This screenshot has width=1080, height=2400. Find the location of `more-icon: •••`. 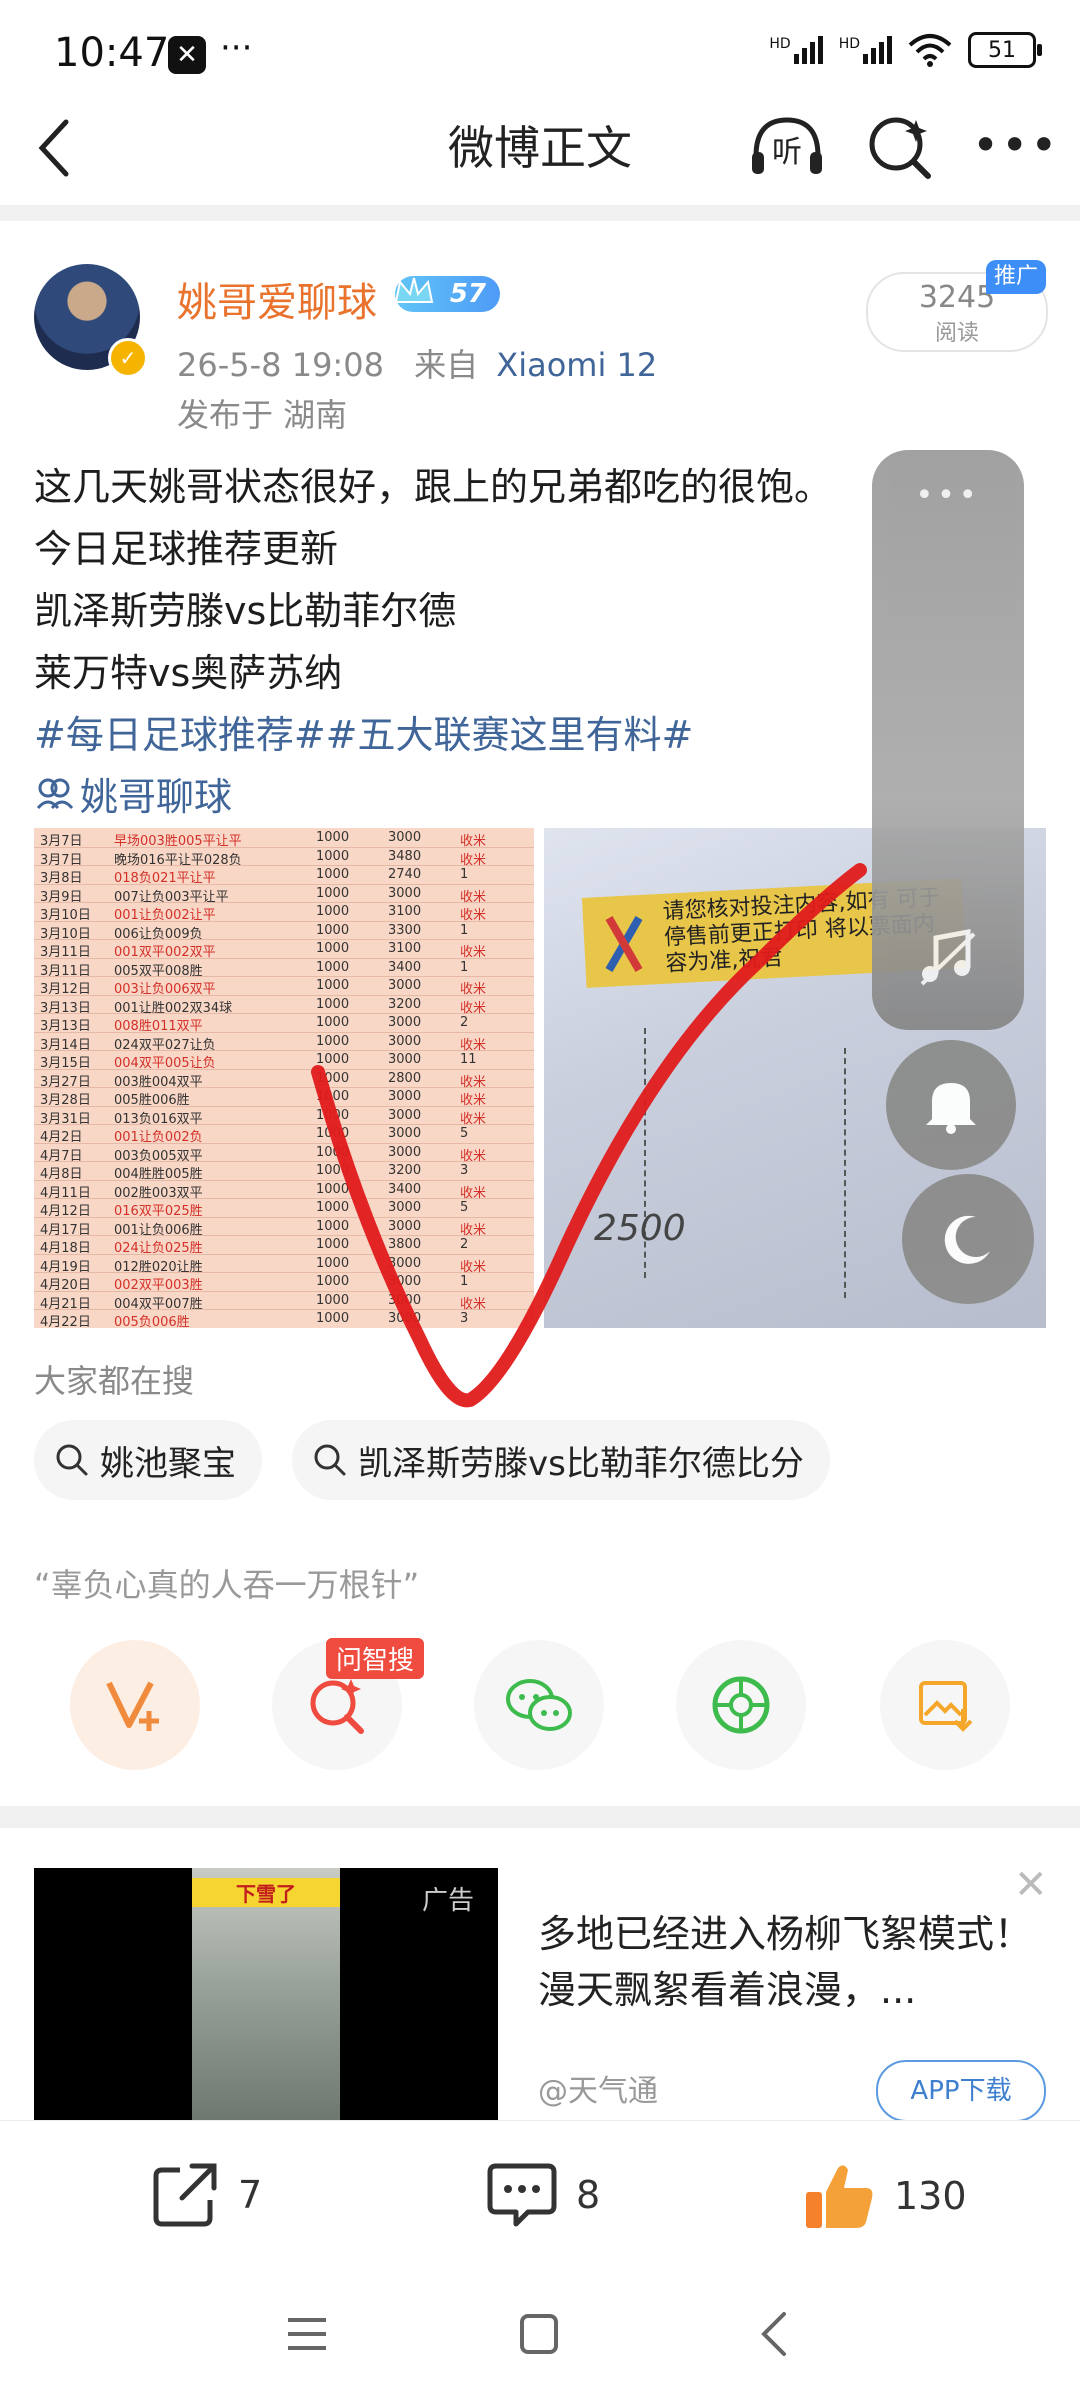

more-icon: ••• is located at coordinates (1015, 145).